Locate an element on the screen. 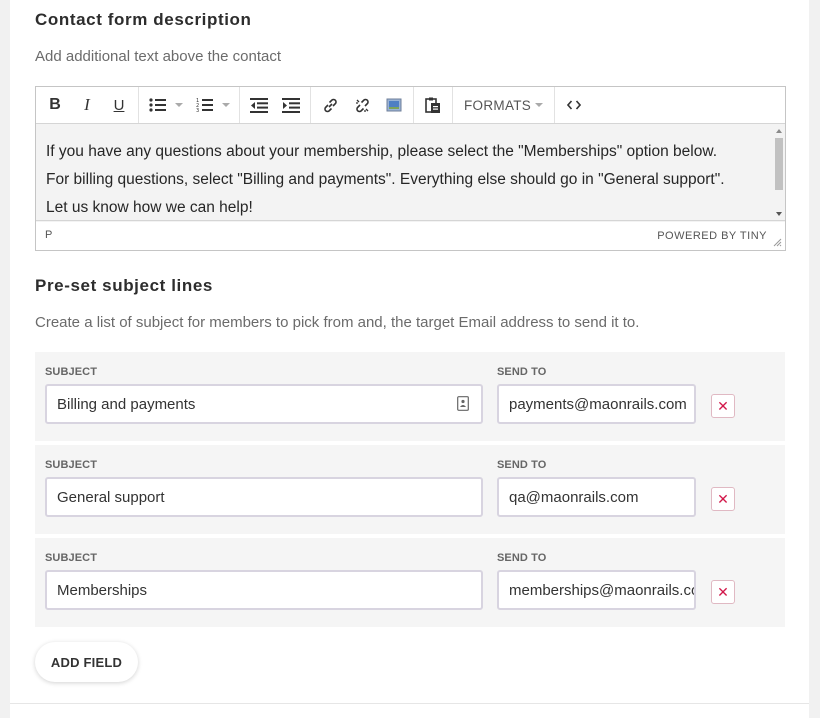  panel-divider is located at coordinates (409, 703).